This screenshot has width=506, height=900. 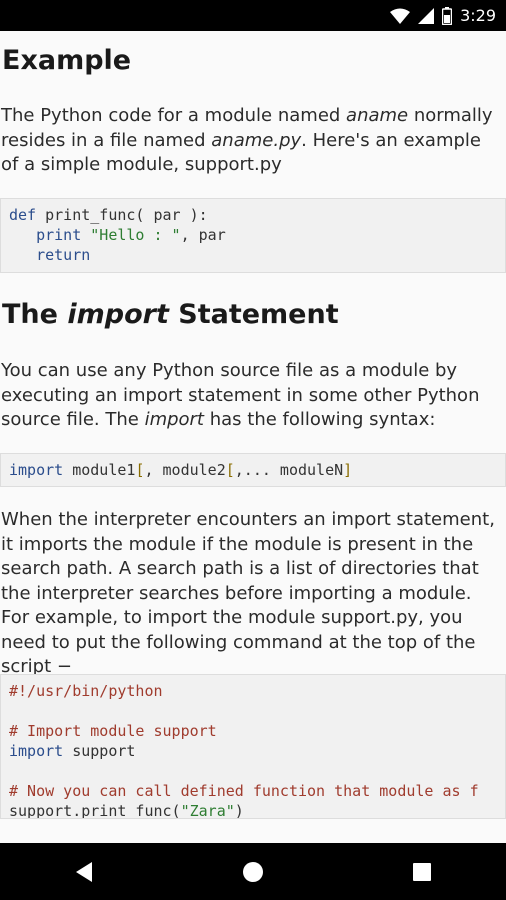 I want to click on status-bar: 3:29, so click(x=253, y=15).